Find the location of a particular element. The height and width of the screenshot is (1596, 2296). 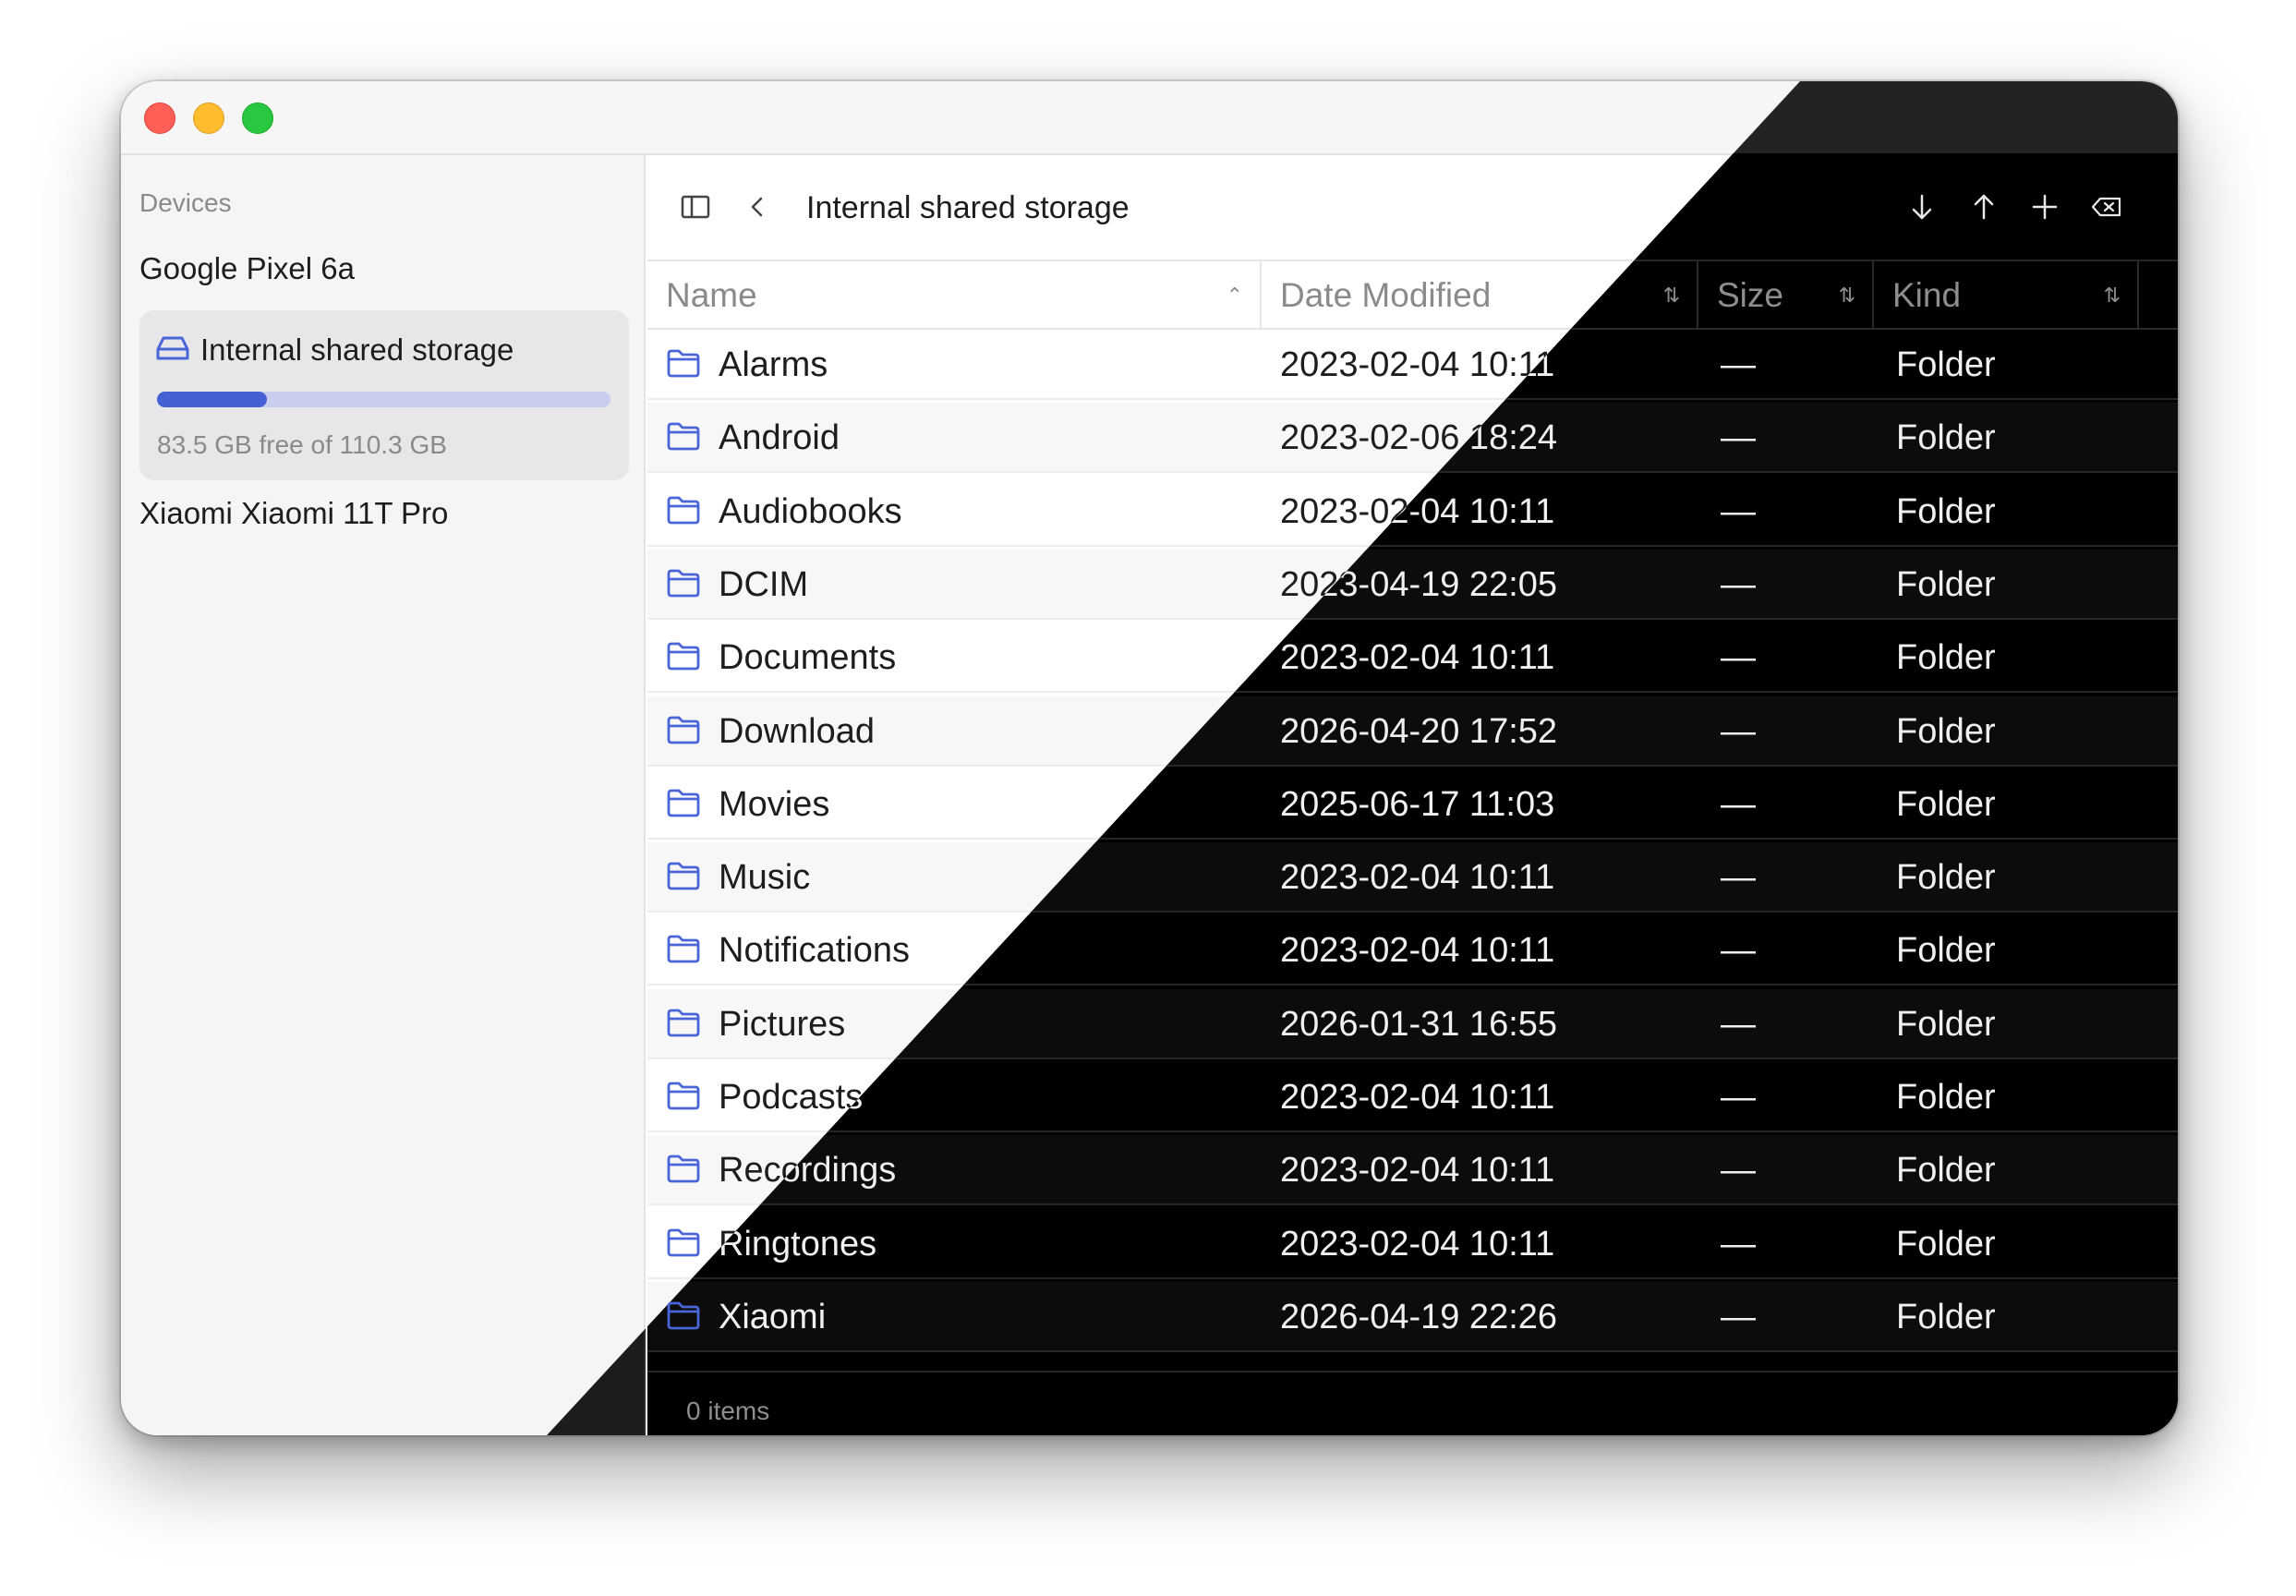

zoom-window-button is located at coordinates (258, 118).